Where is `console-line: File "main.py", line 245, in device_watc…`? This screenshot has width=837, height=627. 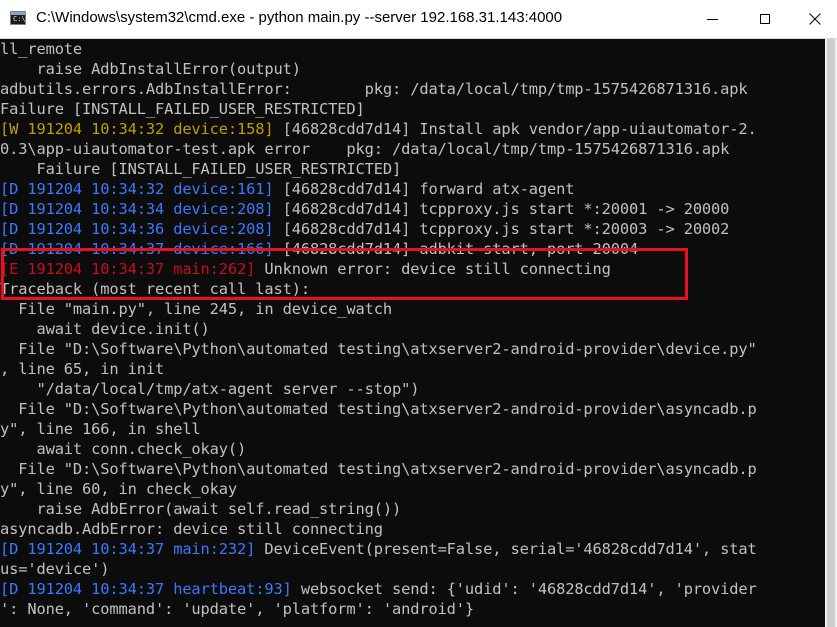
console-line: File "main.py", line 245, in device_watc… is located at coordinates (412, 309).